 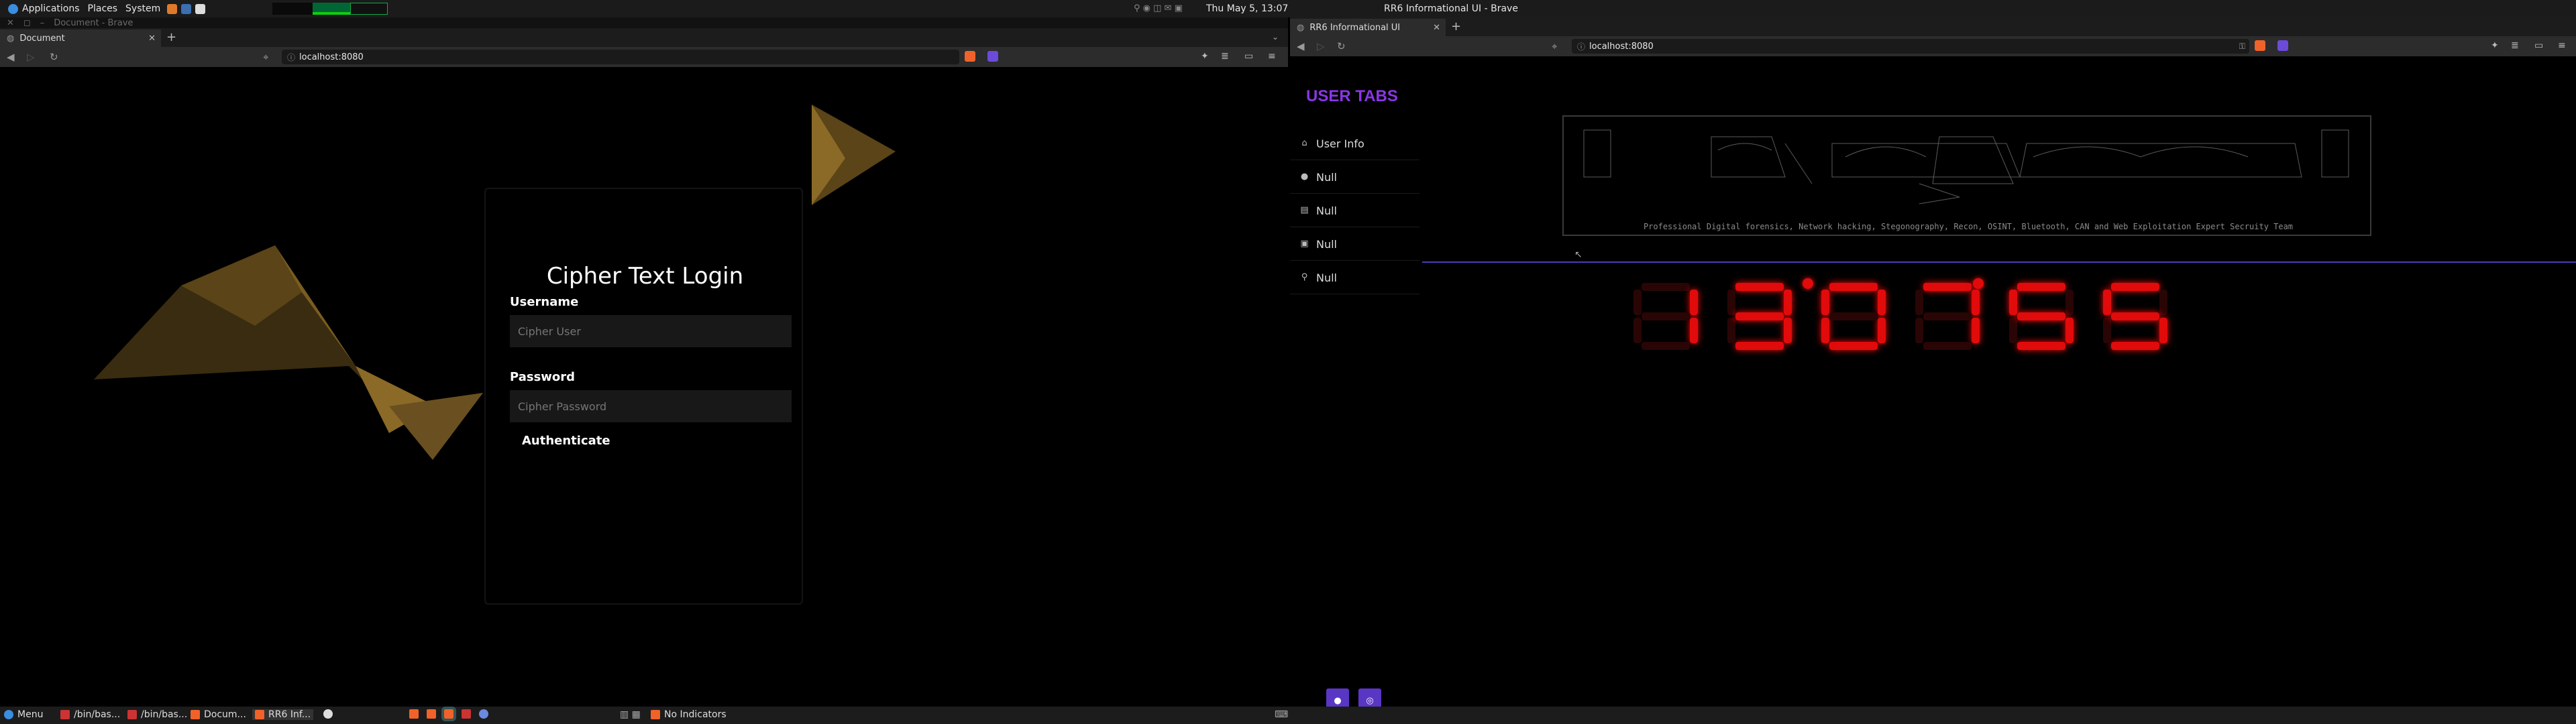 I want to click on contact-icon: ▣, so click(x=1304, y=244).